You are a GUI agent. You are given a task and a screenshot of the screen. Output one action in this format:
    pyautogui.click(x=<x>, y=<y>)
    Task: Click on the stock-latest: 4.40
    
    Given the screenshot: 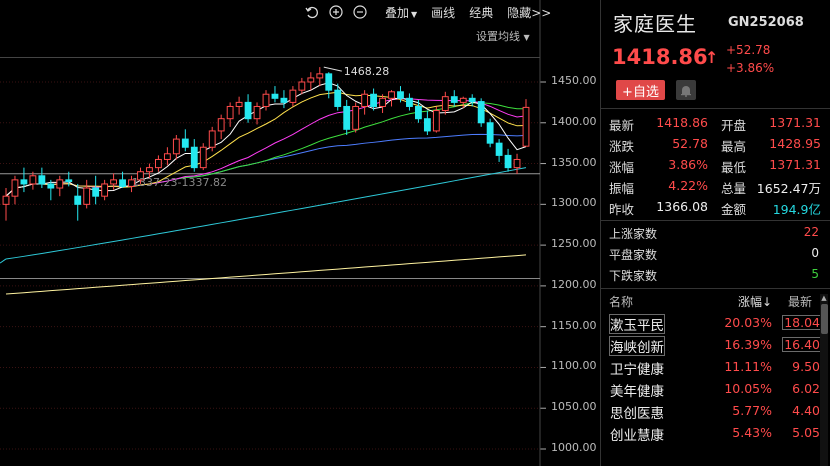 What is the action you would take?
    pyautogui.click(x=806, y=410)
    